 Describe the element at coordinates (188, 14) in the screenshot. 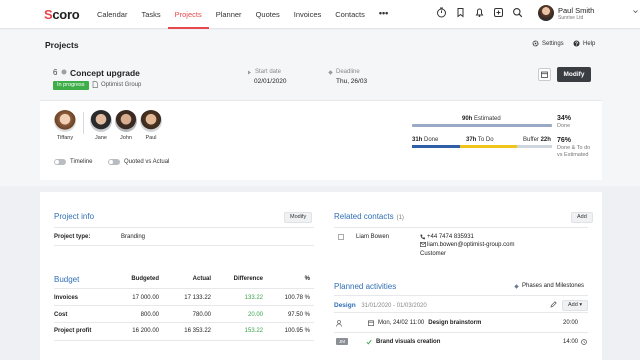

I see `nav-item-projects: Projects` at that location.